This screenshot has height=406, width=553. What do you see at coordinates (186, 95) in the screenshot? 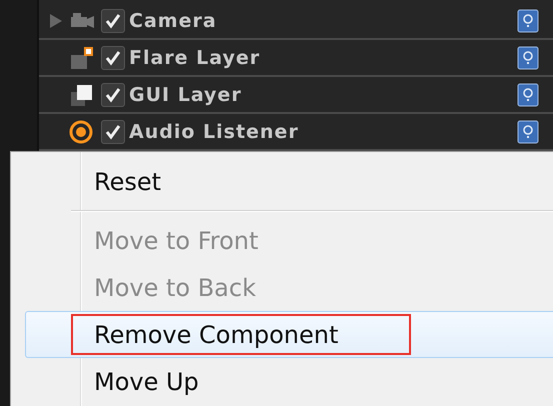
I see `component-name: GUI Layer` at bounding box center [186, 95].